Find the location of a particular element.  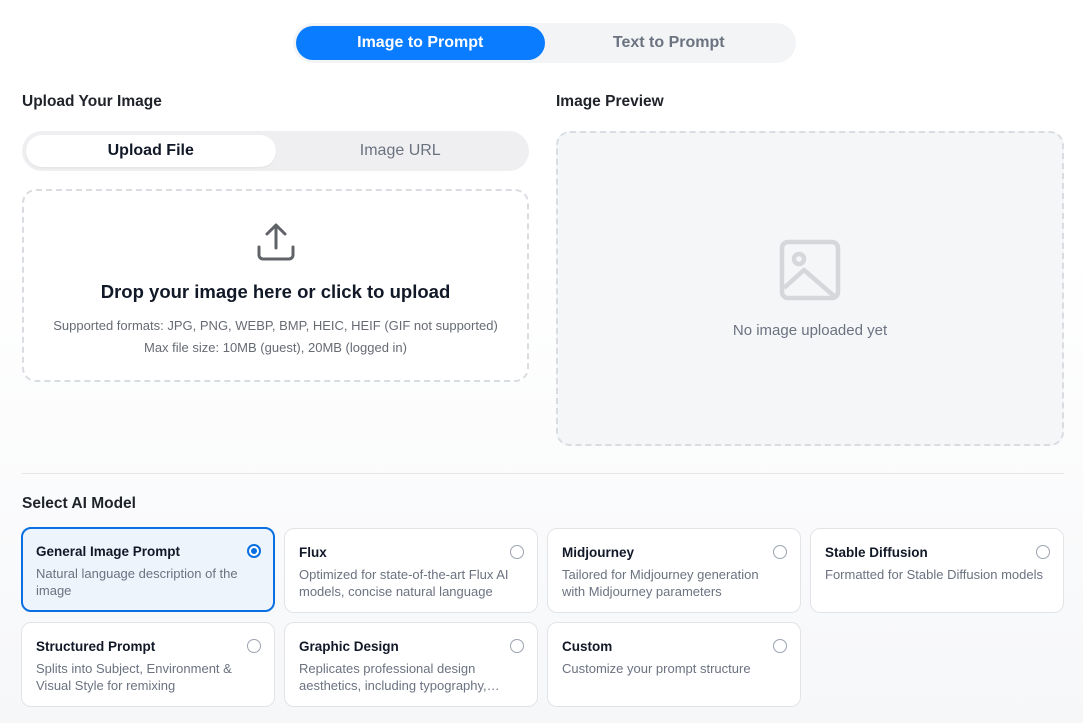

section-divider is located at coordinates (543, 473).